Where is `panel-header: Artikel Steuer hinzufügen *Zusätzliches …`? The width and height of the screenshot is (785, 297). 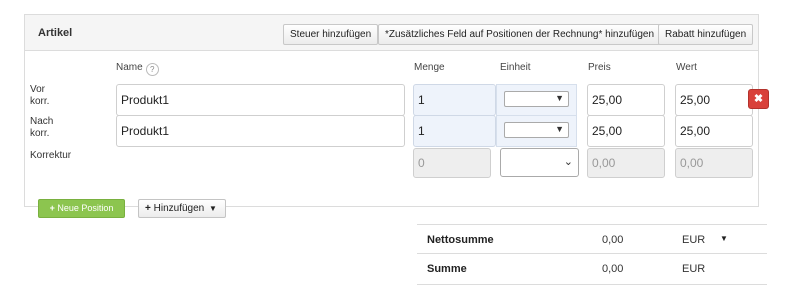 panel-header: Artikel Steuer hinzufügen *Zusätzliches … is located at coordinates (391, 33).